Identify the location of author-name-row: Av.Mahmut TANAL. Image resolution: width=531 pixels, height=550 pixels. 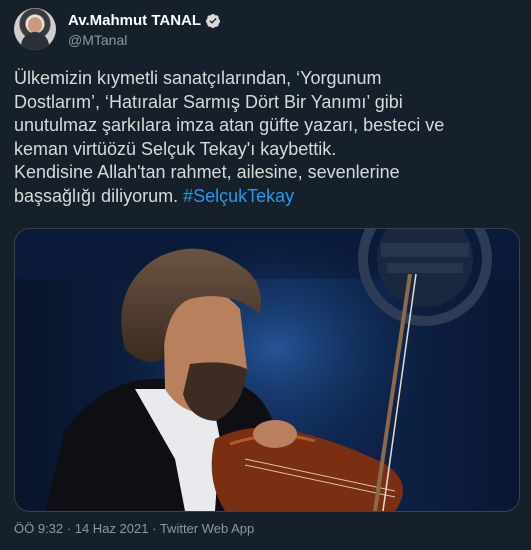
(144, 20).